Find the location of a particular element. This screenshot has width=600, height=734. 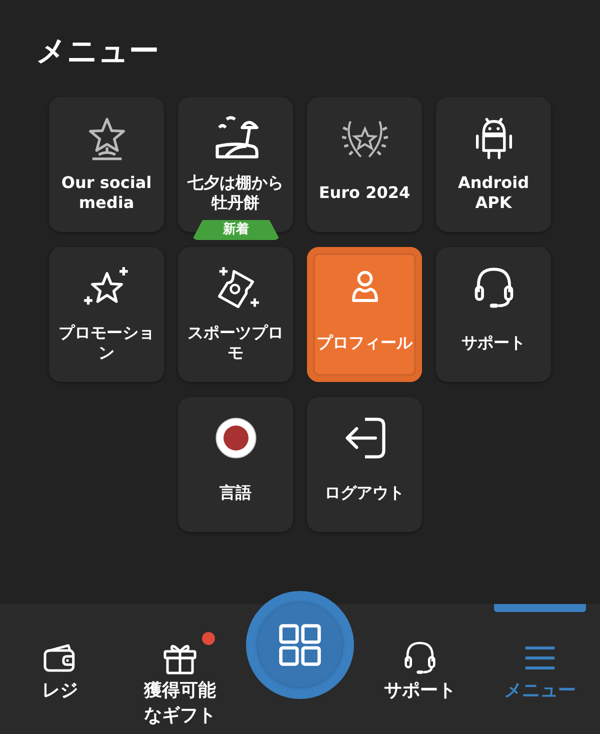

page-title: メニュー is located at coordinates (97, 52).